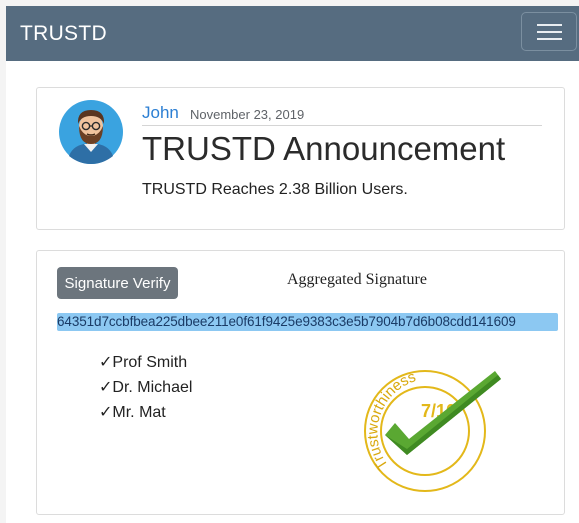 The image size is (579, 523). I want to click on svg-text: Trustworthiness, so click(391, 420).